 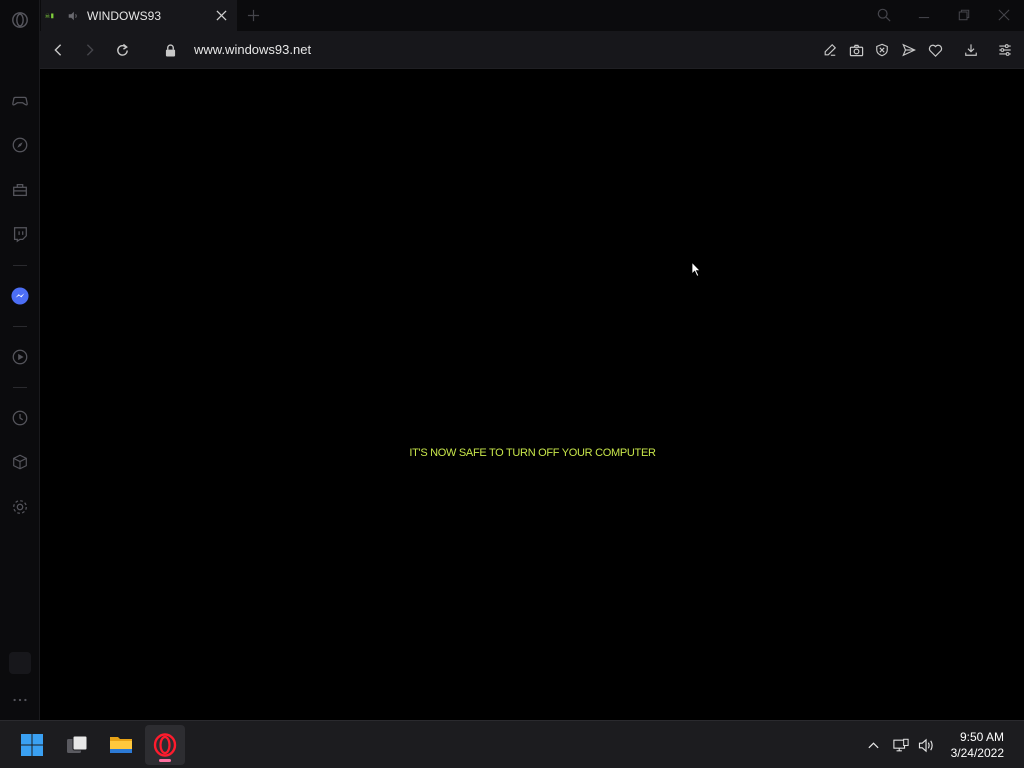 What do you see at coordinates (165, 760) in the screenshot?
I see `active-app-indicator` at bounding box center [165, 760].